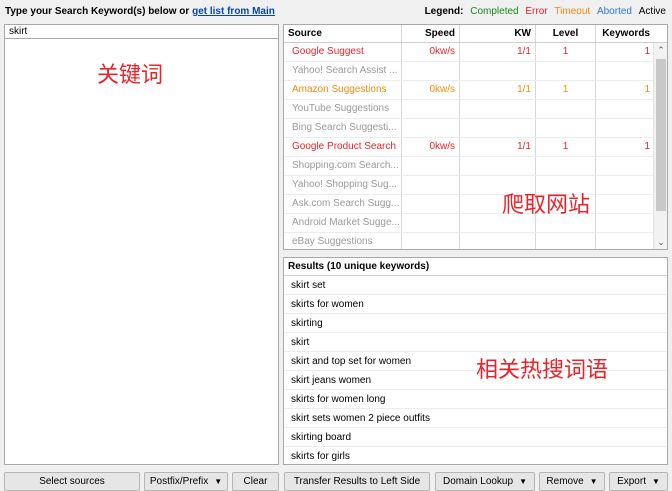  What do you see at coordinates (536, 11) in the screenshot?
I see `legend-error: Error` at bounding box center [536, 11].